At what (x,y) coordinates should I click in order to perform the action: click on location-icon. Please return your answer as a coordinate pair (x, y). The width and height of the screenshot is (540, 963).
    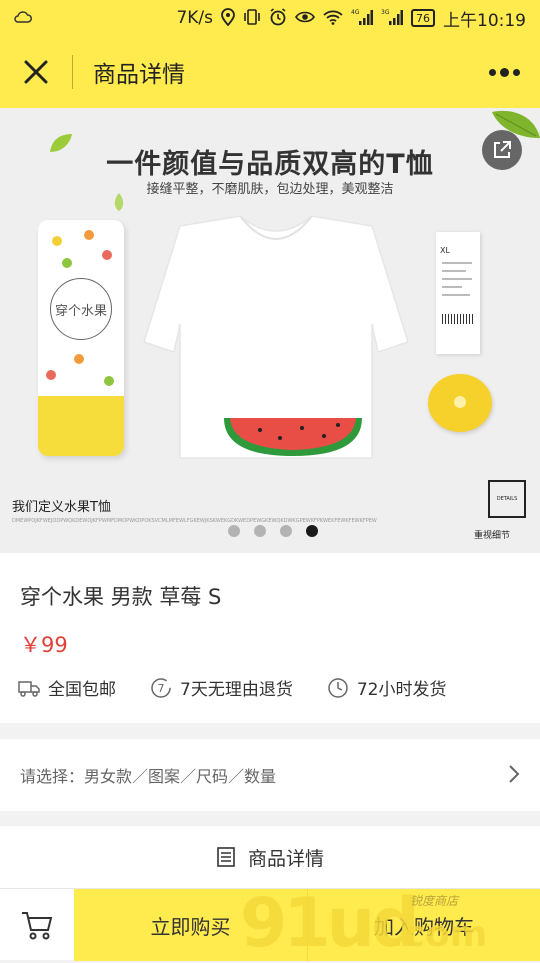
    Looking at the image, I should click on (228, 18).